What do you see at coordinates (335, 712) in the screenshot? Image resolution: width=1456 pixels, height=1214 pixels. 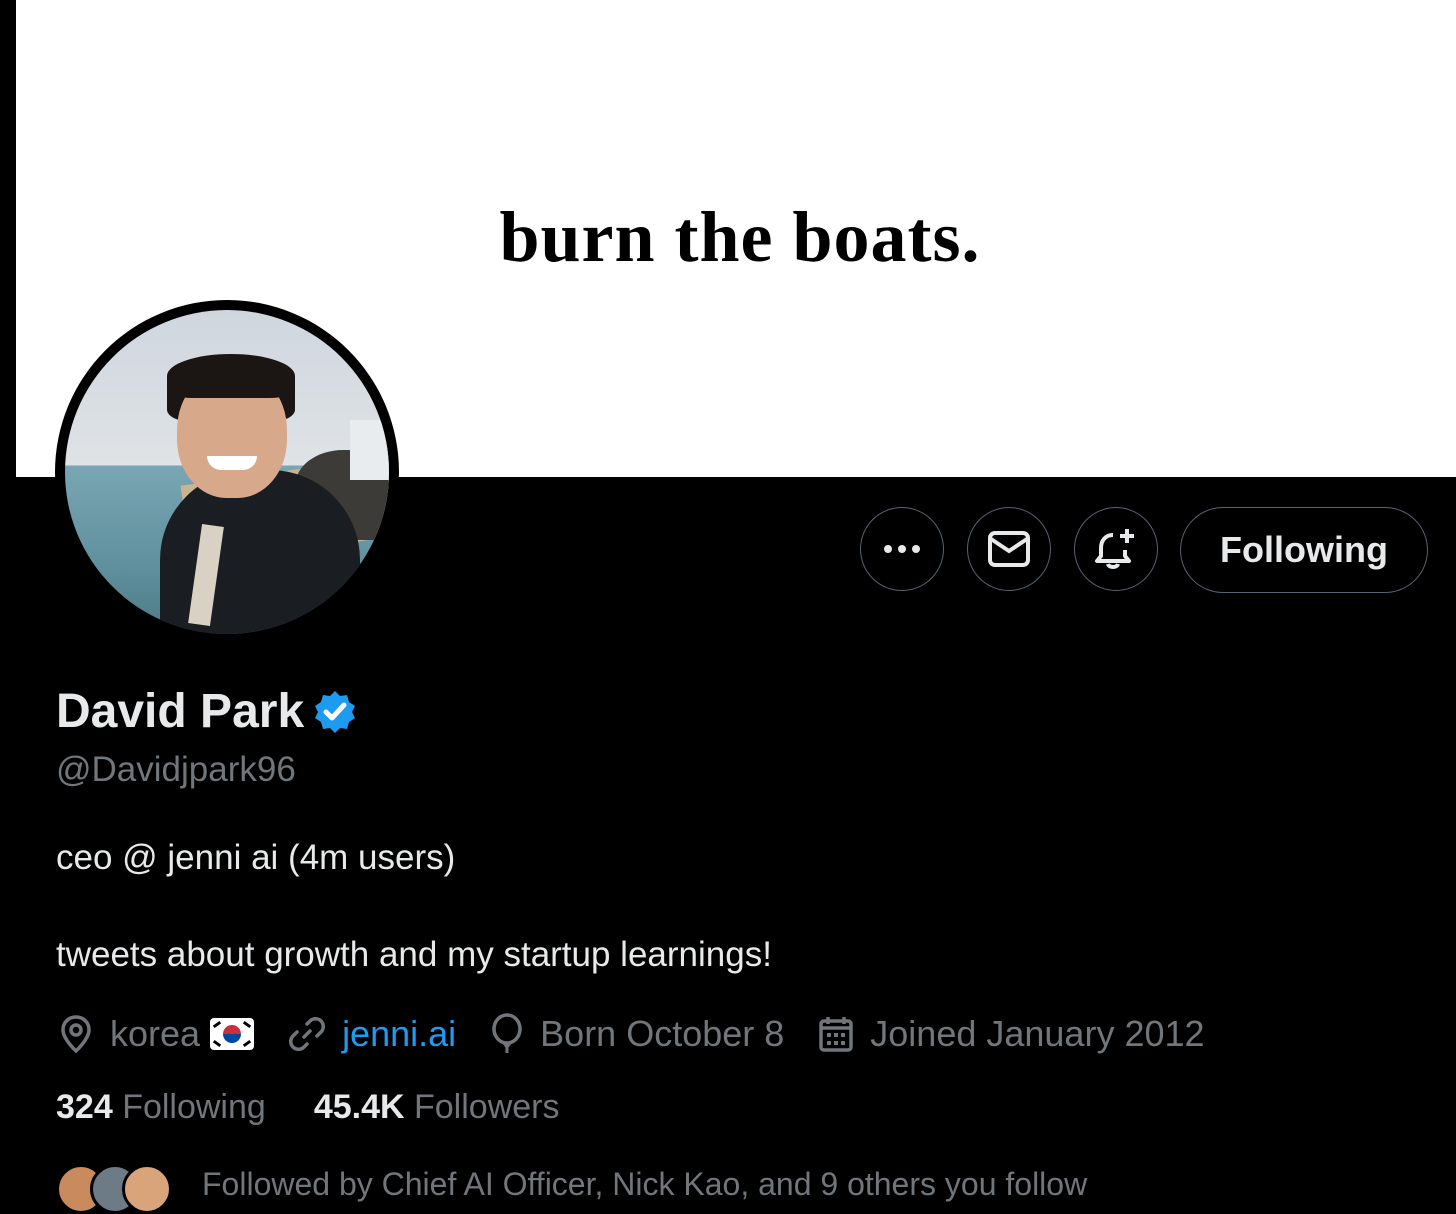 I see `verified-badge-icon` at bounding box center [335, 712].